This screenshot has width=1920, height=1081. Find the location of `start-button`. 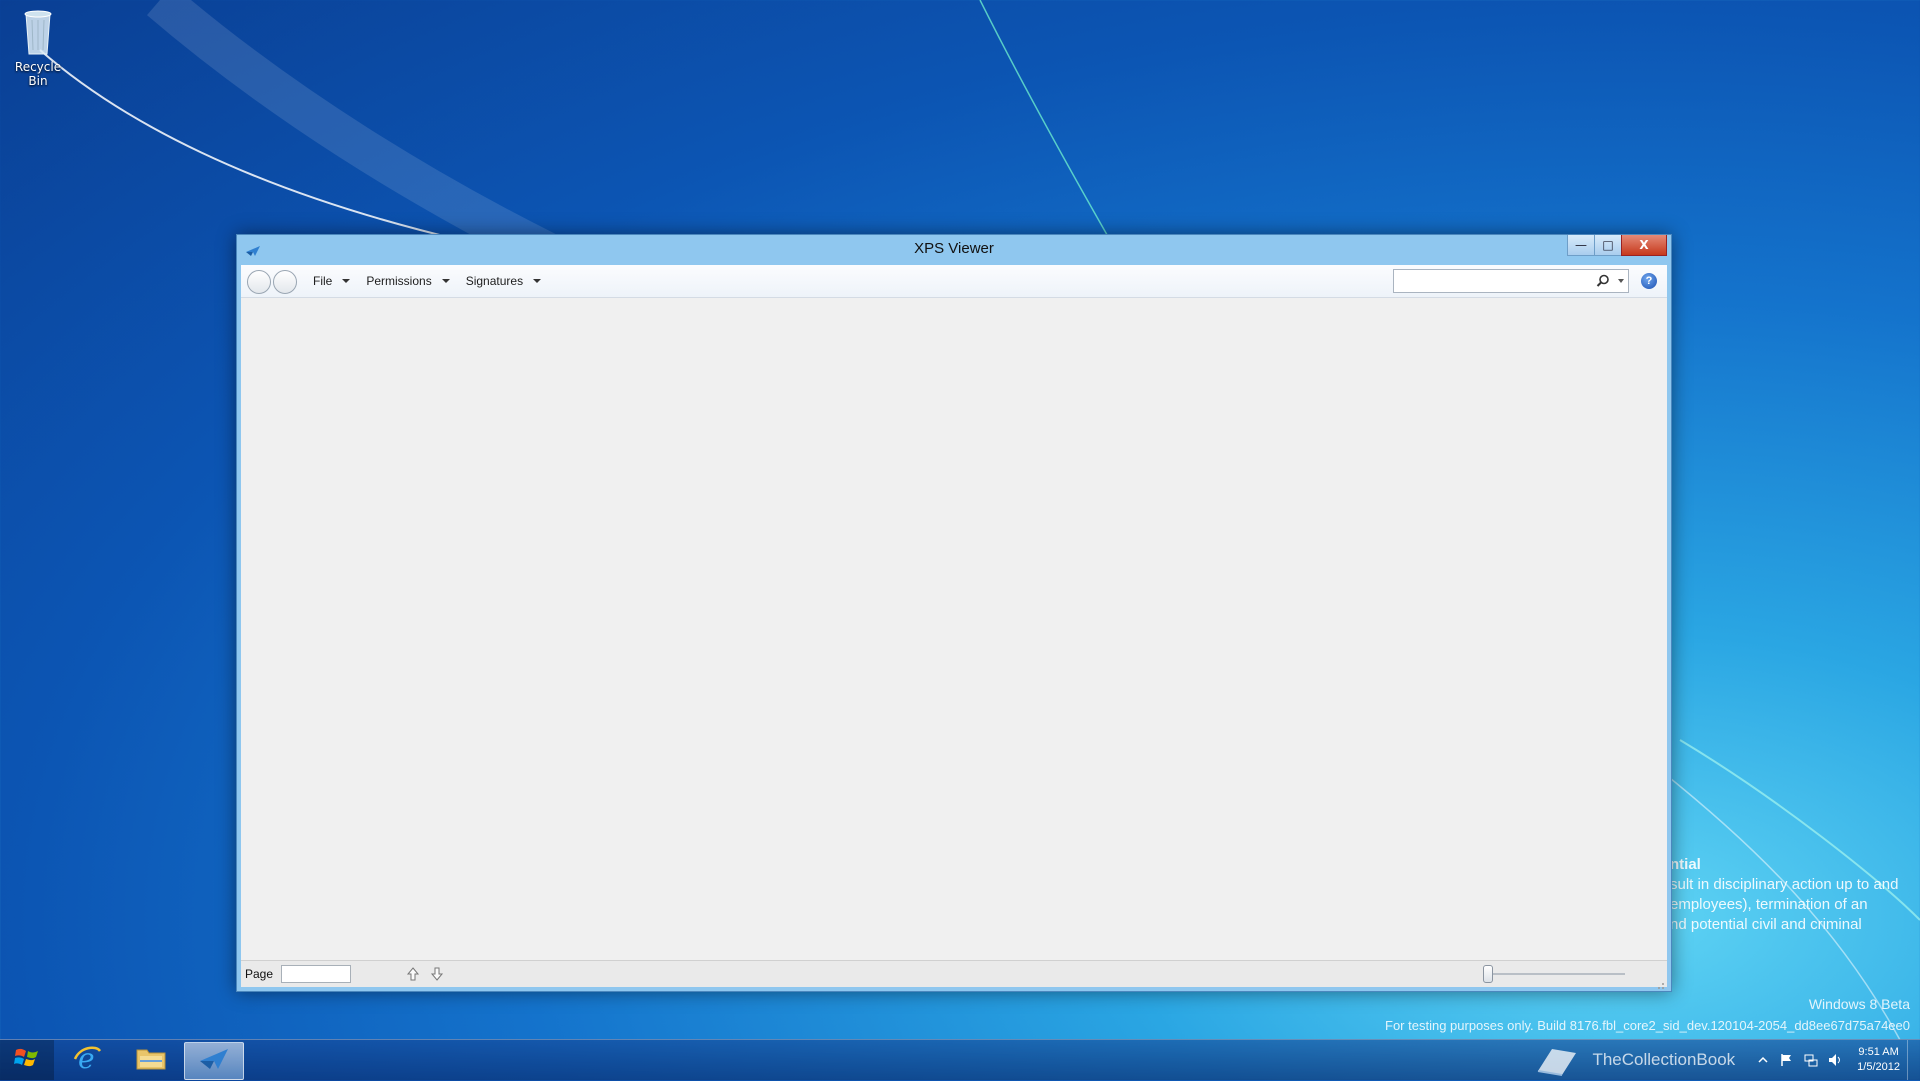

start-button is located at coordinates (27, 1060).